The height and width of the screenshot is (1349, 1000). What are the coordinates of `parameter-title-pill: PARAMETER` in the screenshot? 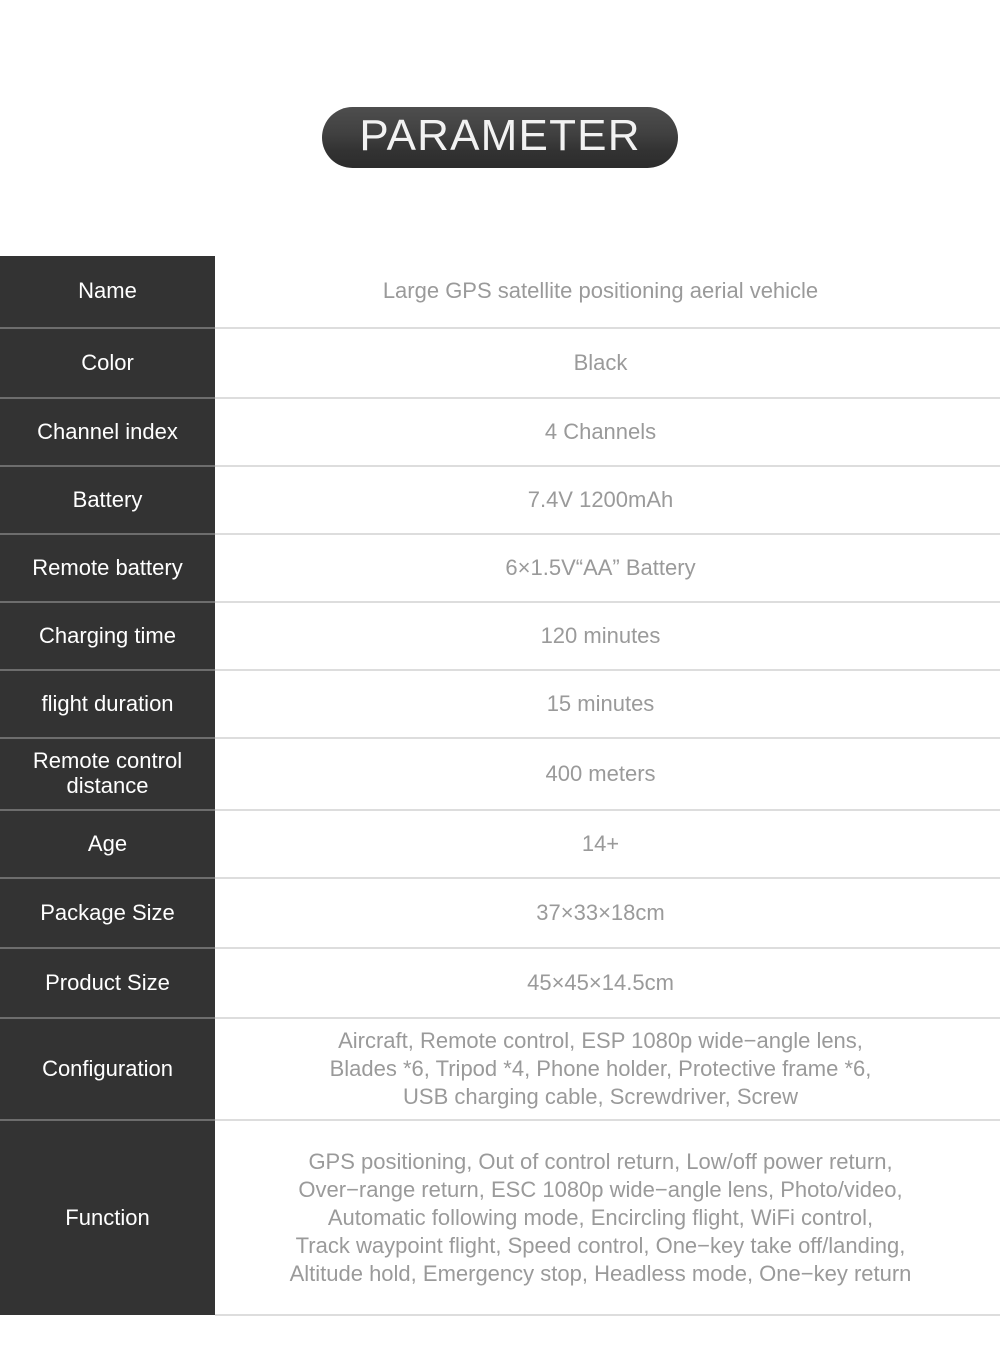 It's located at (500, 137).